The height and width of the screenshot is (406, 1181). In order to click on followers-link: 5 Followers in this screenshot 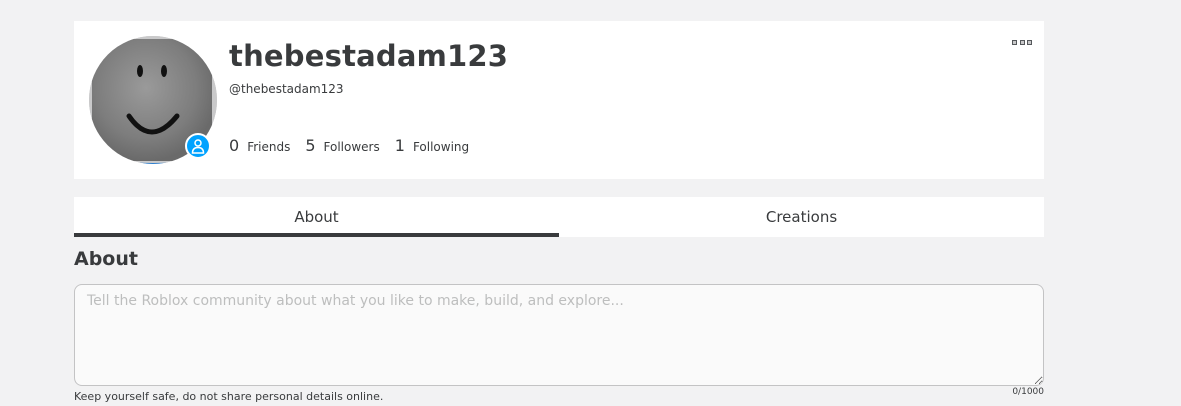, I will do `click(342, 145)`.